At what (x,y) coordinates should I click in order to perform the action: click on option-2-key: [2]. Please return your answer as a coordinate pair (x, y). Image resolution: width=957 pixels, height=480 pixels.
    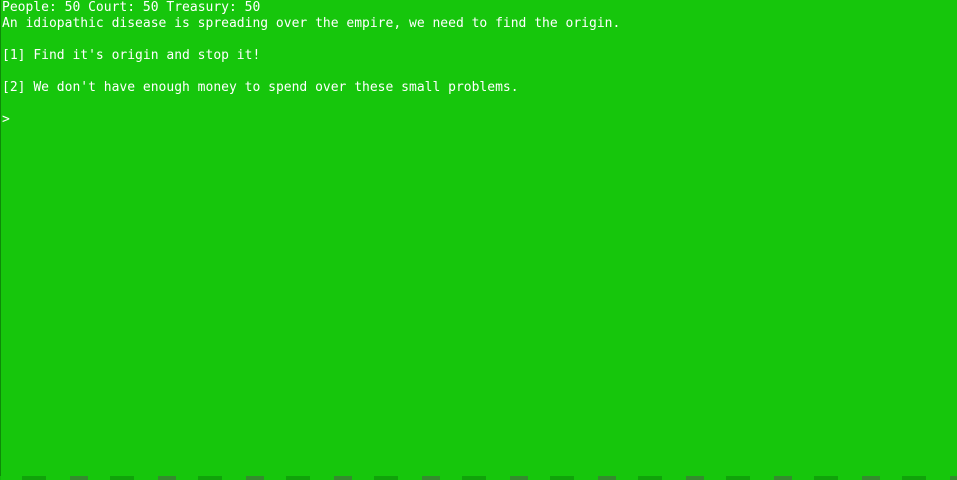
    Looking at the image, I should click on (14, 87).